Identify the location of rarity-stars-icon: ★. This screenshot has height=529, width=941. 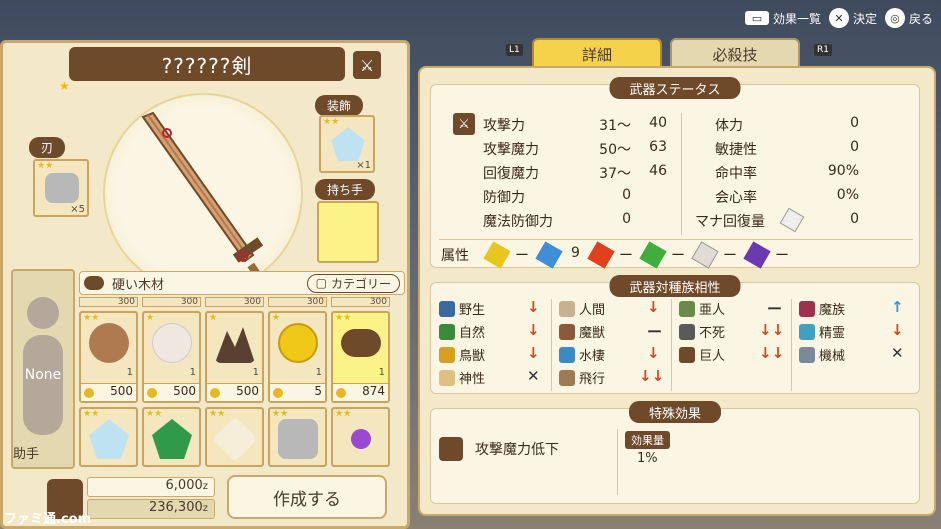
(213, 318).